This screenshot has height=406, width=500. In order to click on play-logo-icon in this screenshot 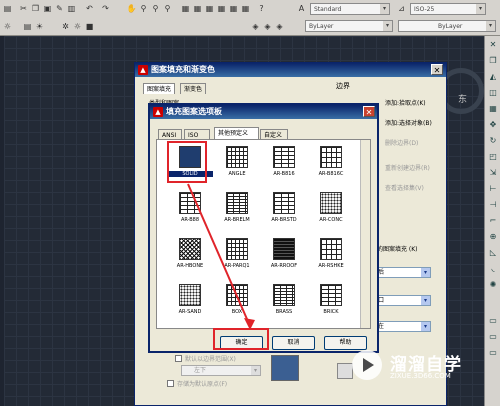, I will do `click(367, 365)`.